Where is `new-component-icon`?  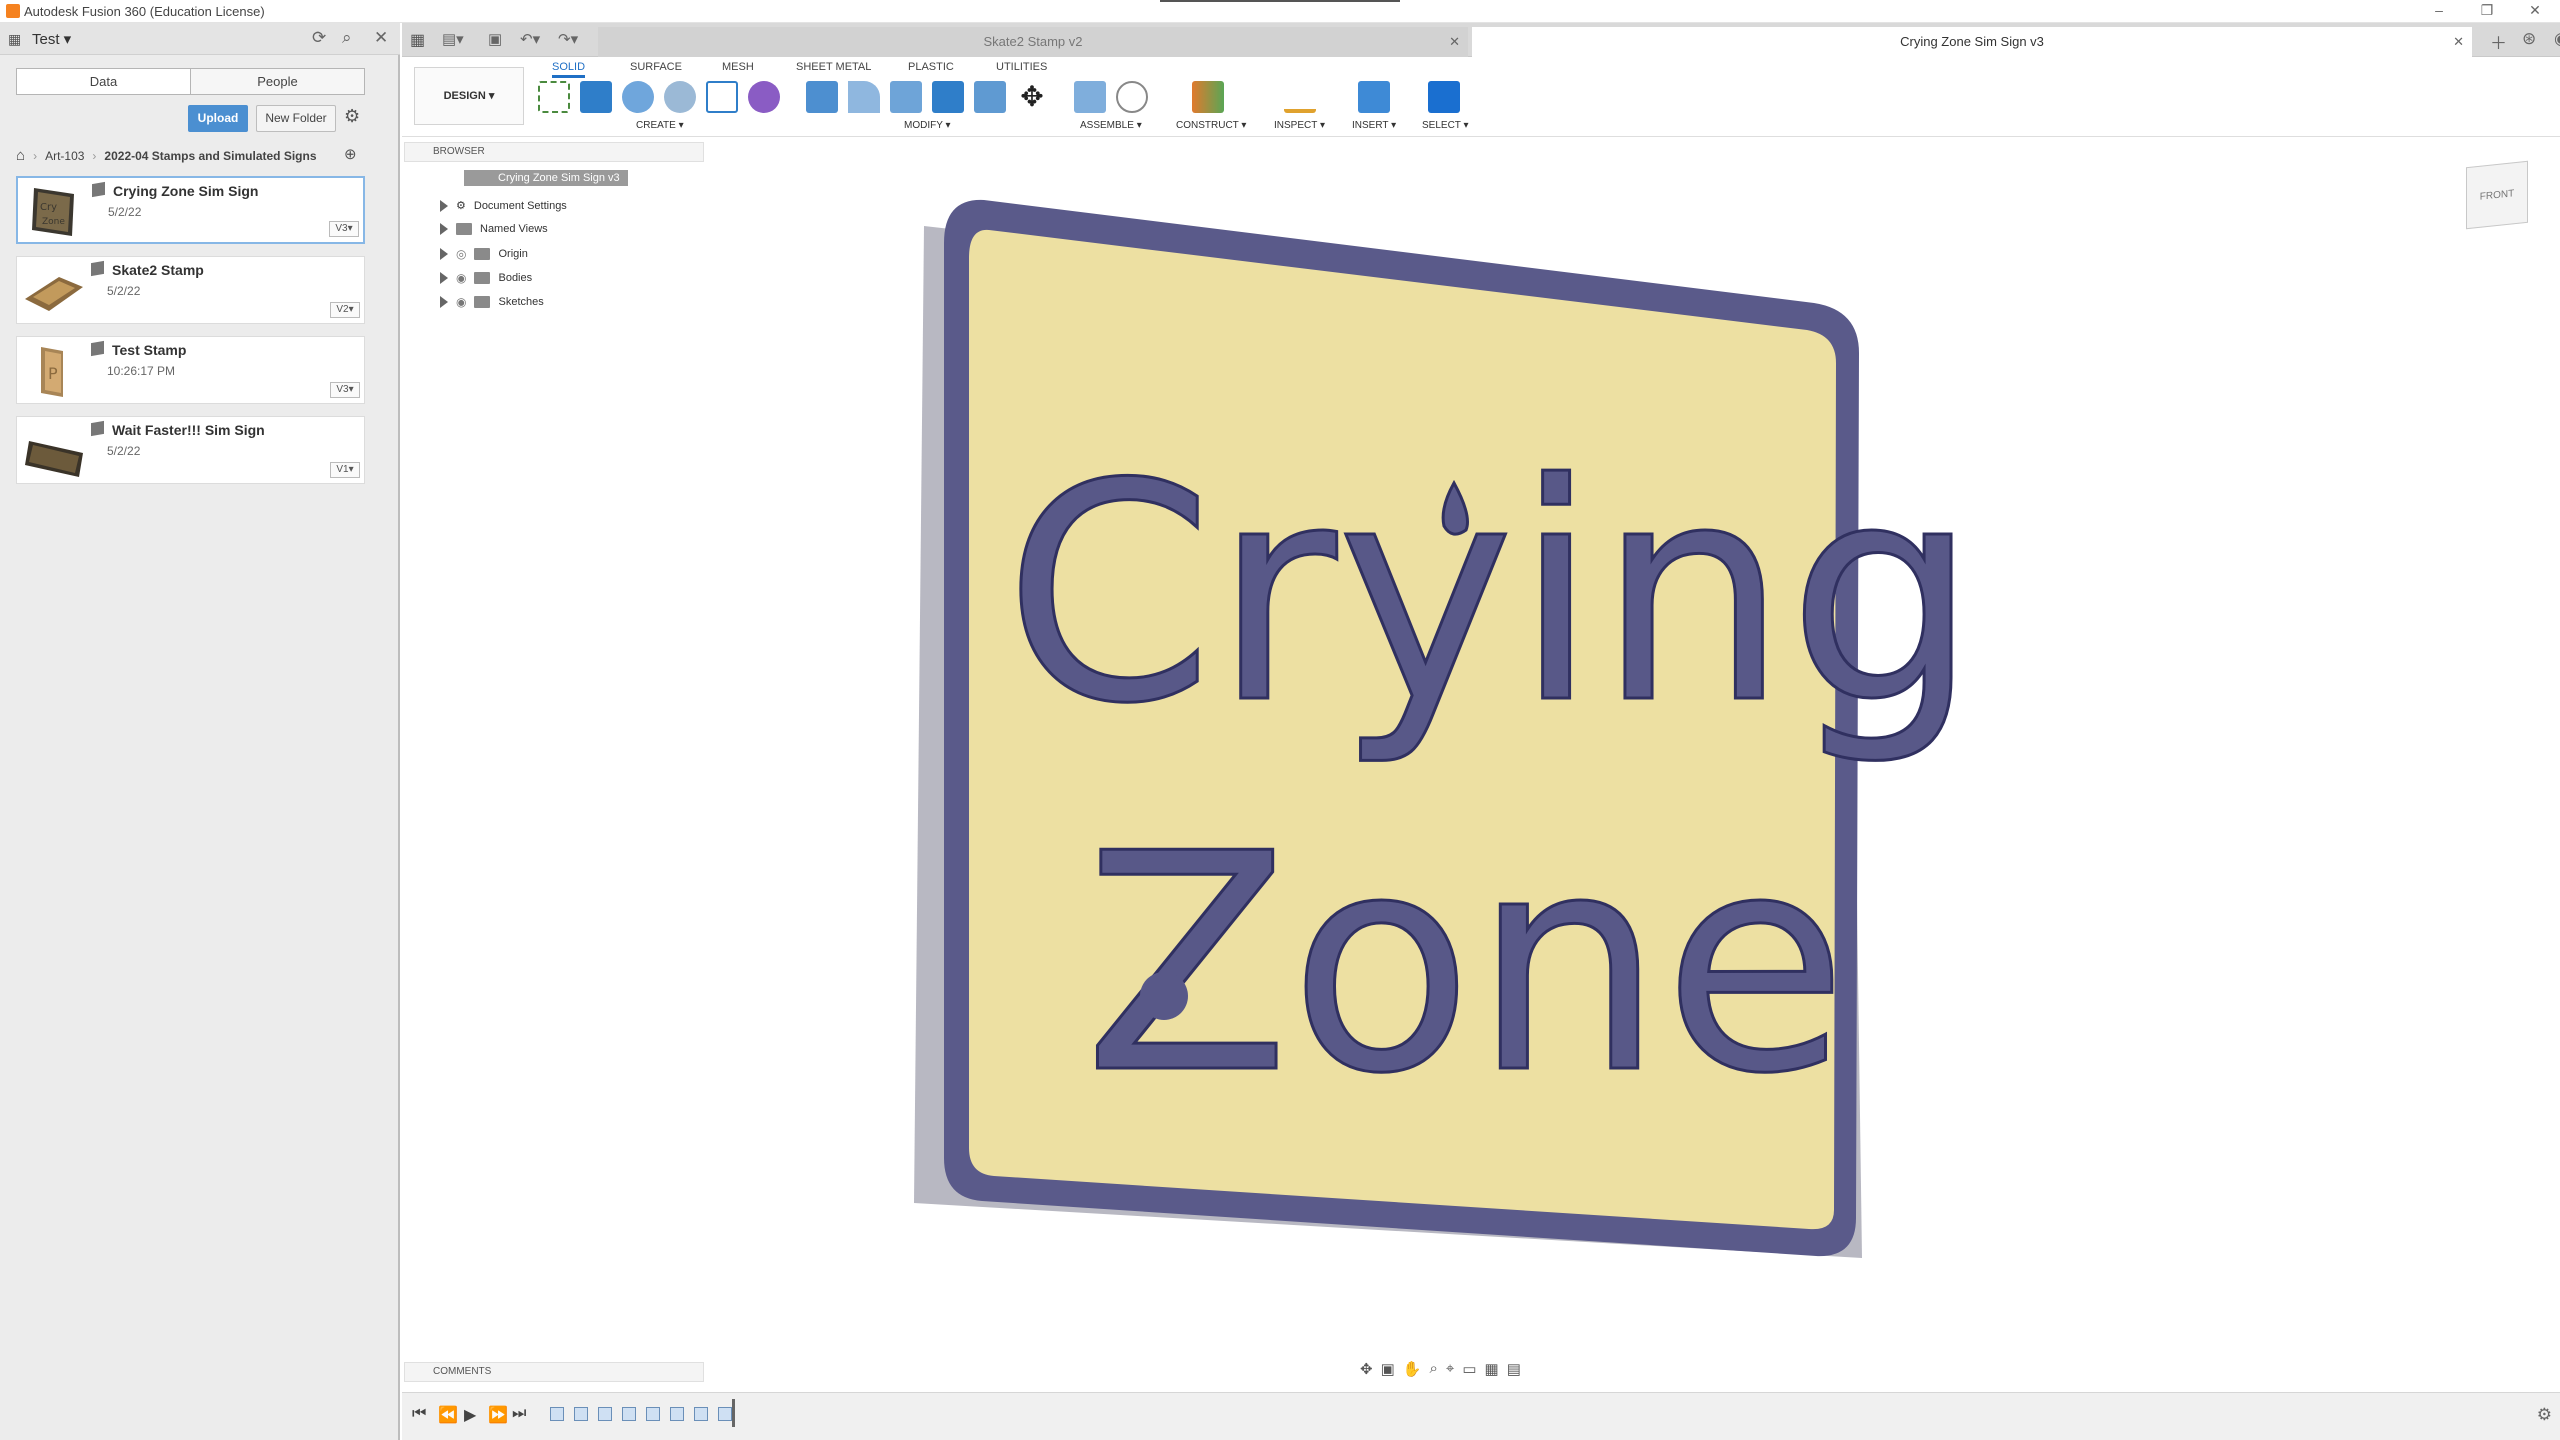
new-component-icon is located at coordinates (1090, 97).